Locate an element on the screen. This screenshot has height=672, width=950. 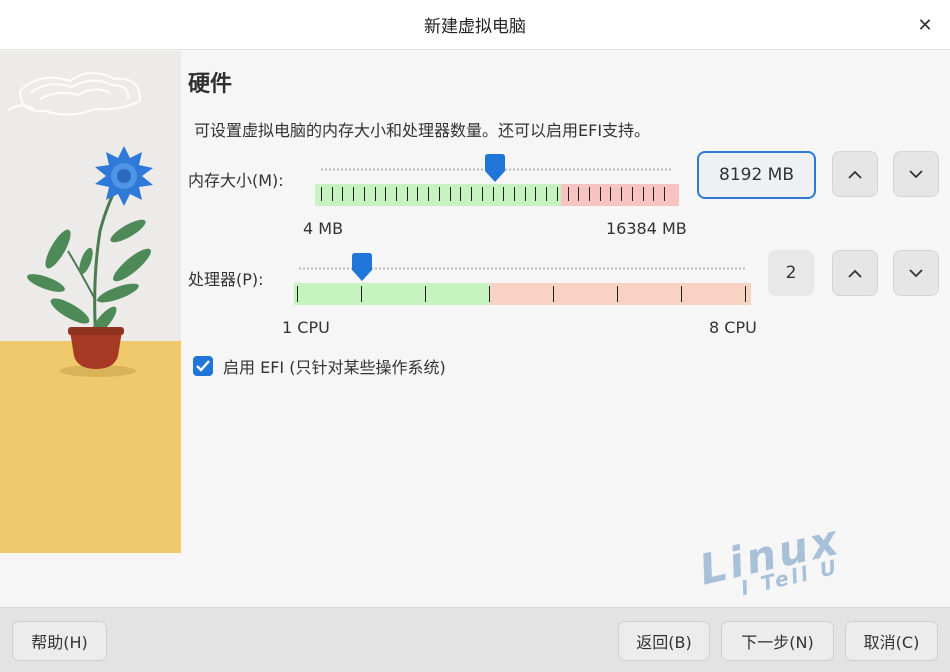
memory-scale-band is located at coordinates (497, 195).